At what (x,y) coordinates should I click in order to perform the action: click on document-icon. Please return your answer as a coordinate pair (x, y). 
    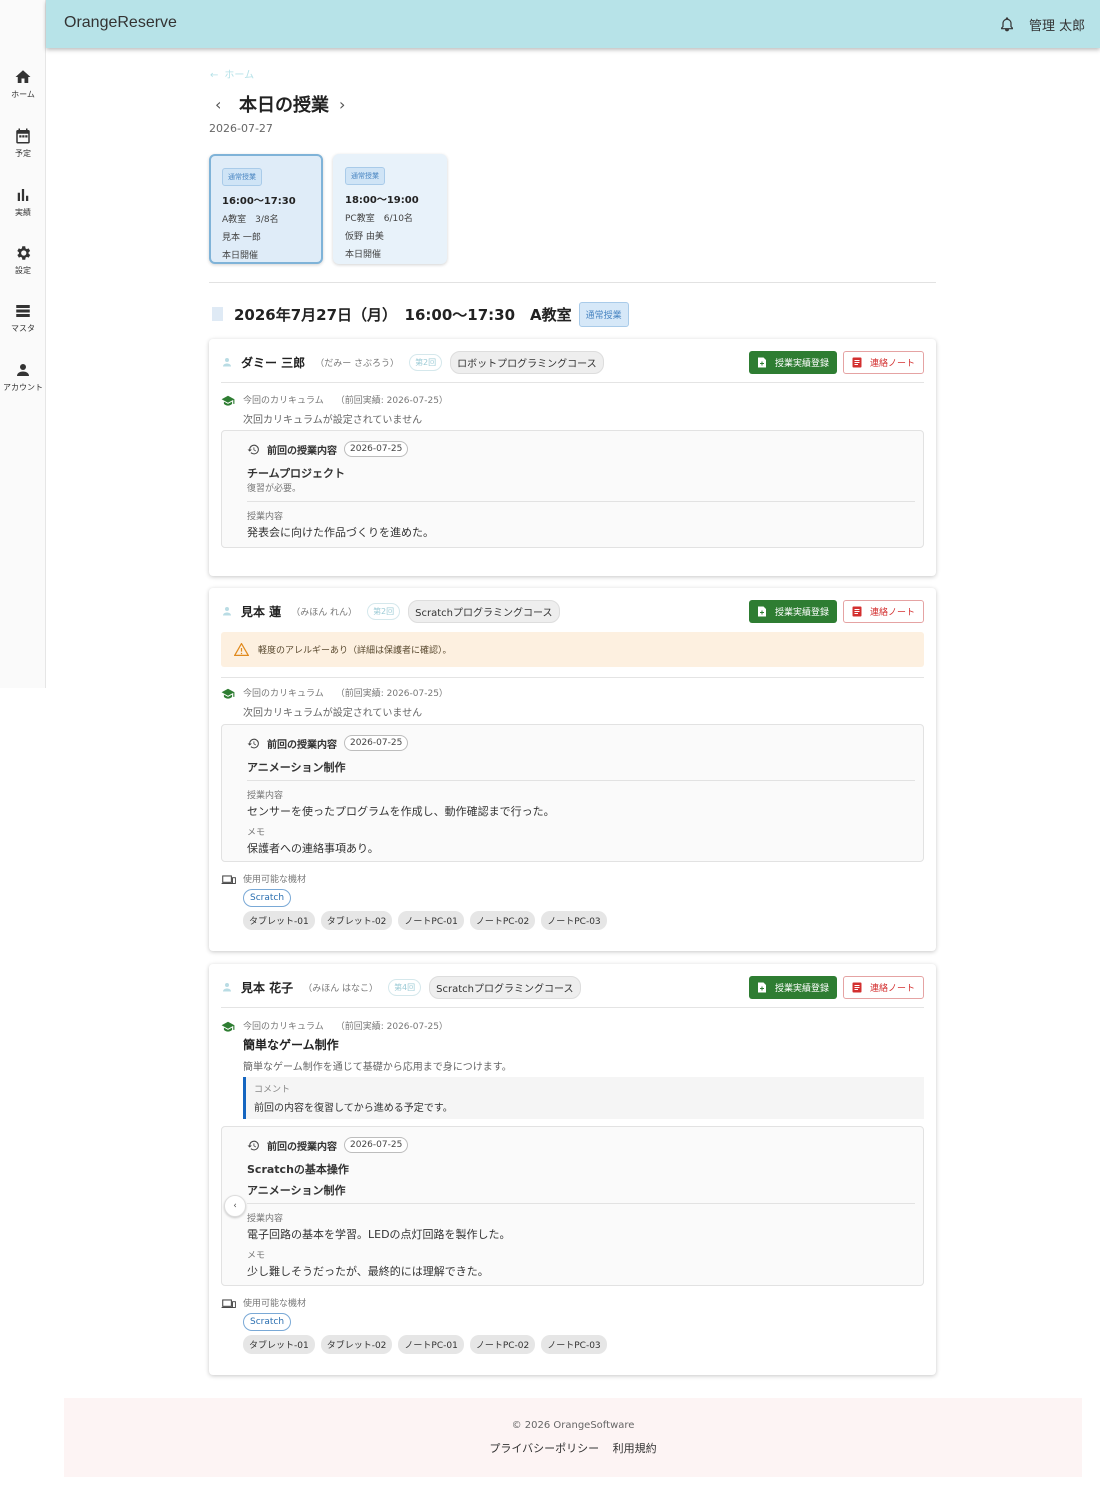
    Looking at the image, I should click on (761, 987).